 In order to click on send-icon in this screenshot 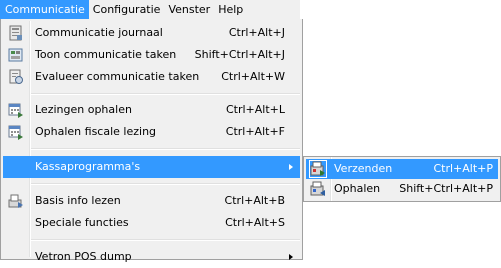, I will do `click(318, 169)`.